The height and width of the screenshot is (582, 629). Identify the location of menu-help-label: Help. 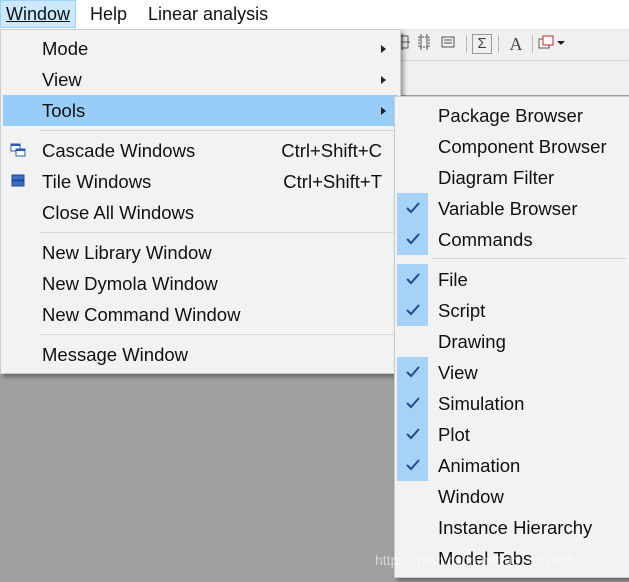
(109, 14).